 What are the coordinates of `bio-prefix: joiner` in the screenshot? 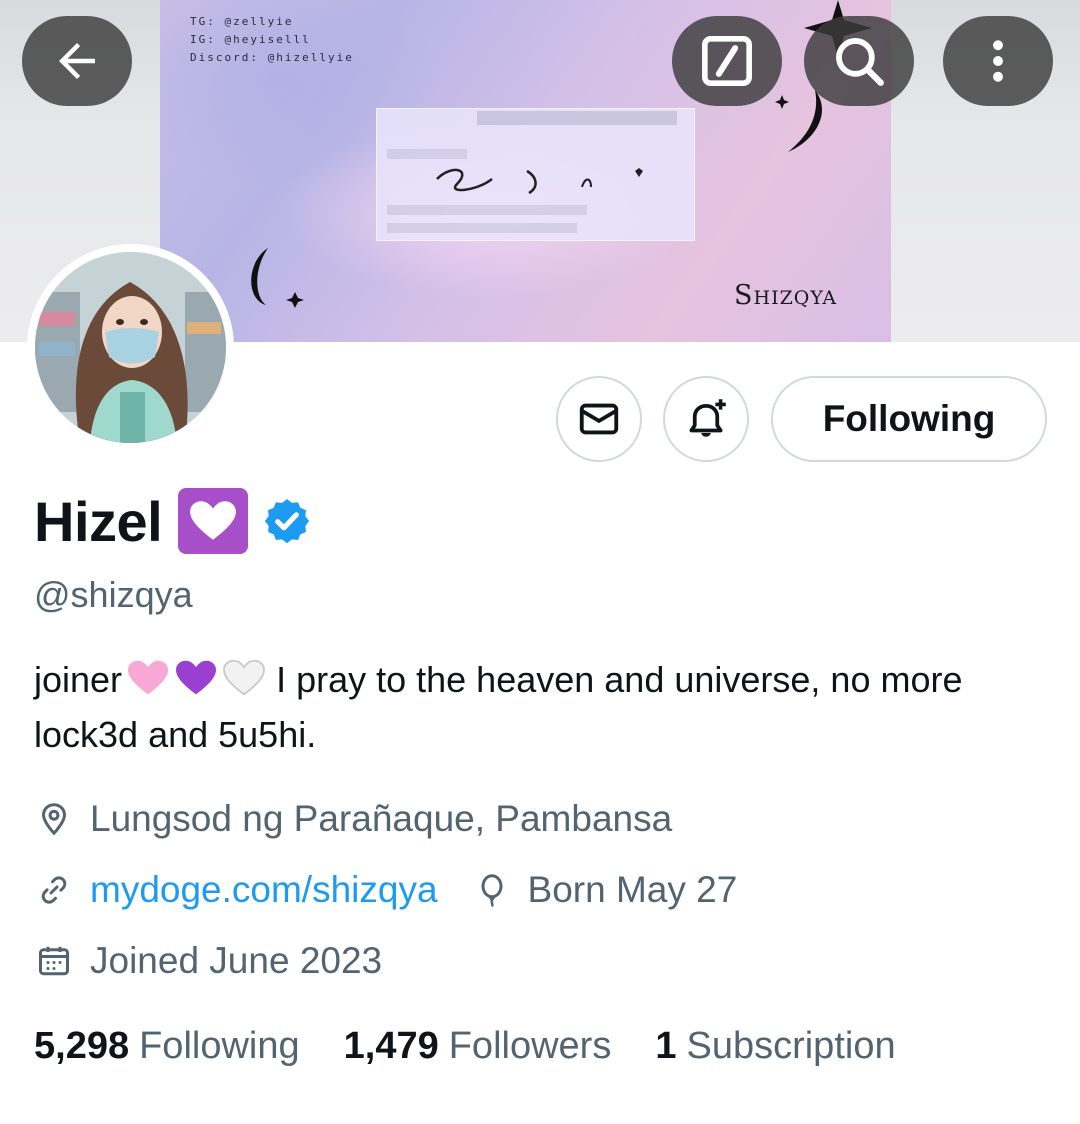 It's located at (78, 679).